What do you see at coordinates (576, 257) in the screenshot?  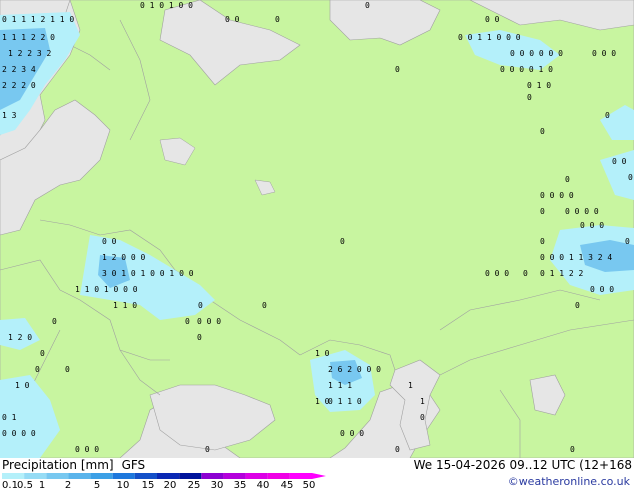 I see `precip-value-label: 0 0 0 1 1 3 2 4` at bounding box center [576, 257].